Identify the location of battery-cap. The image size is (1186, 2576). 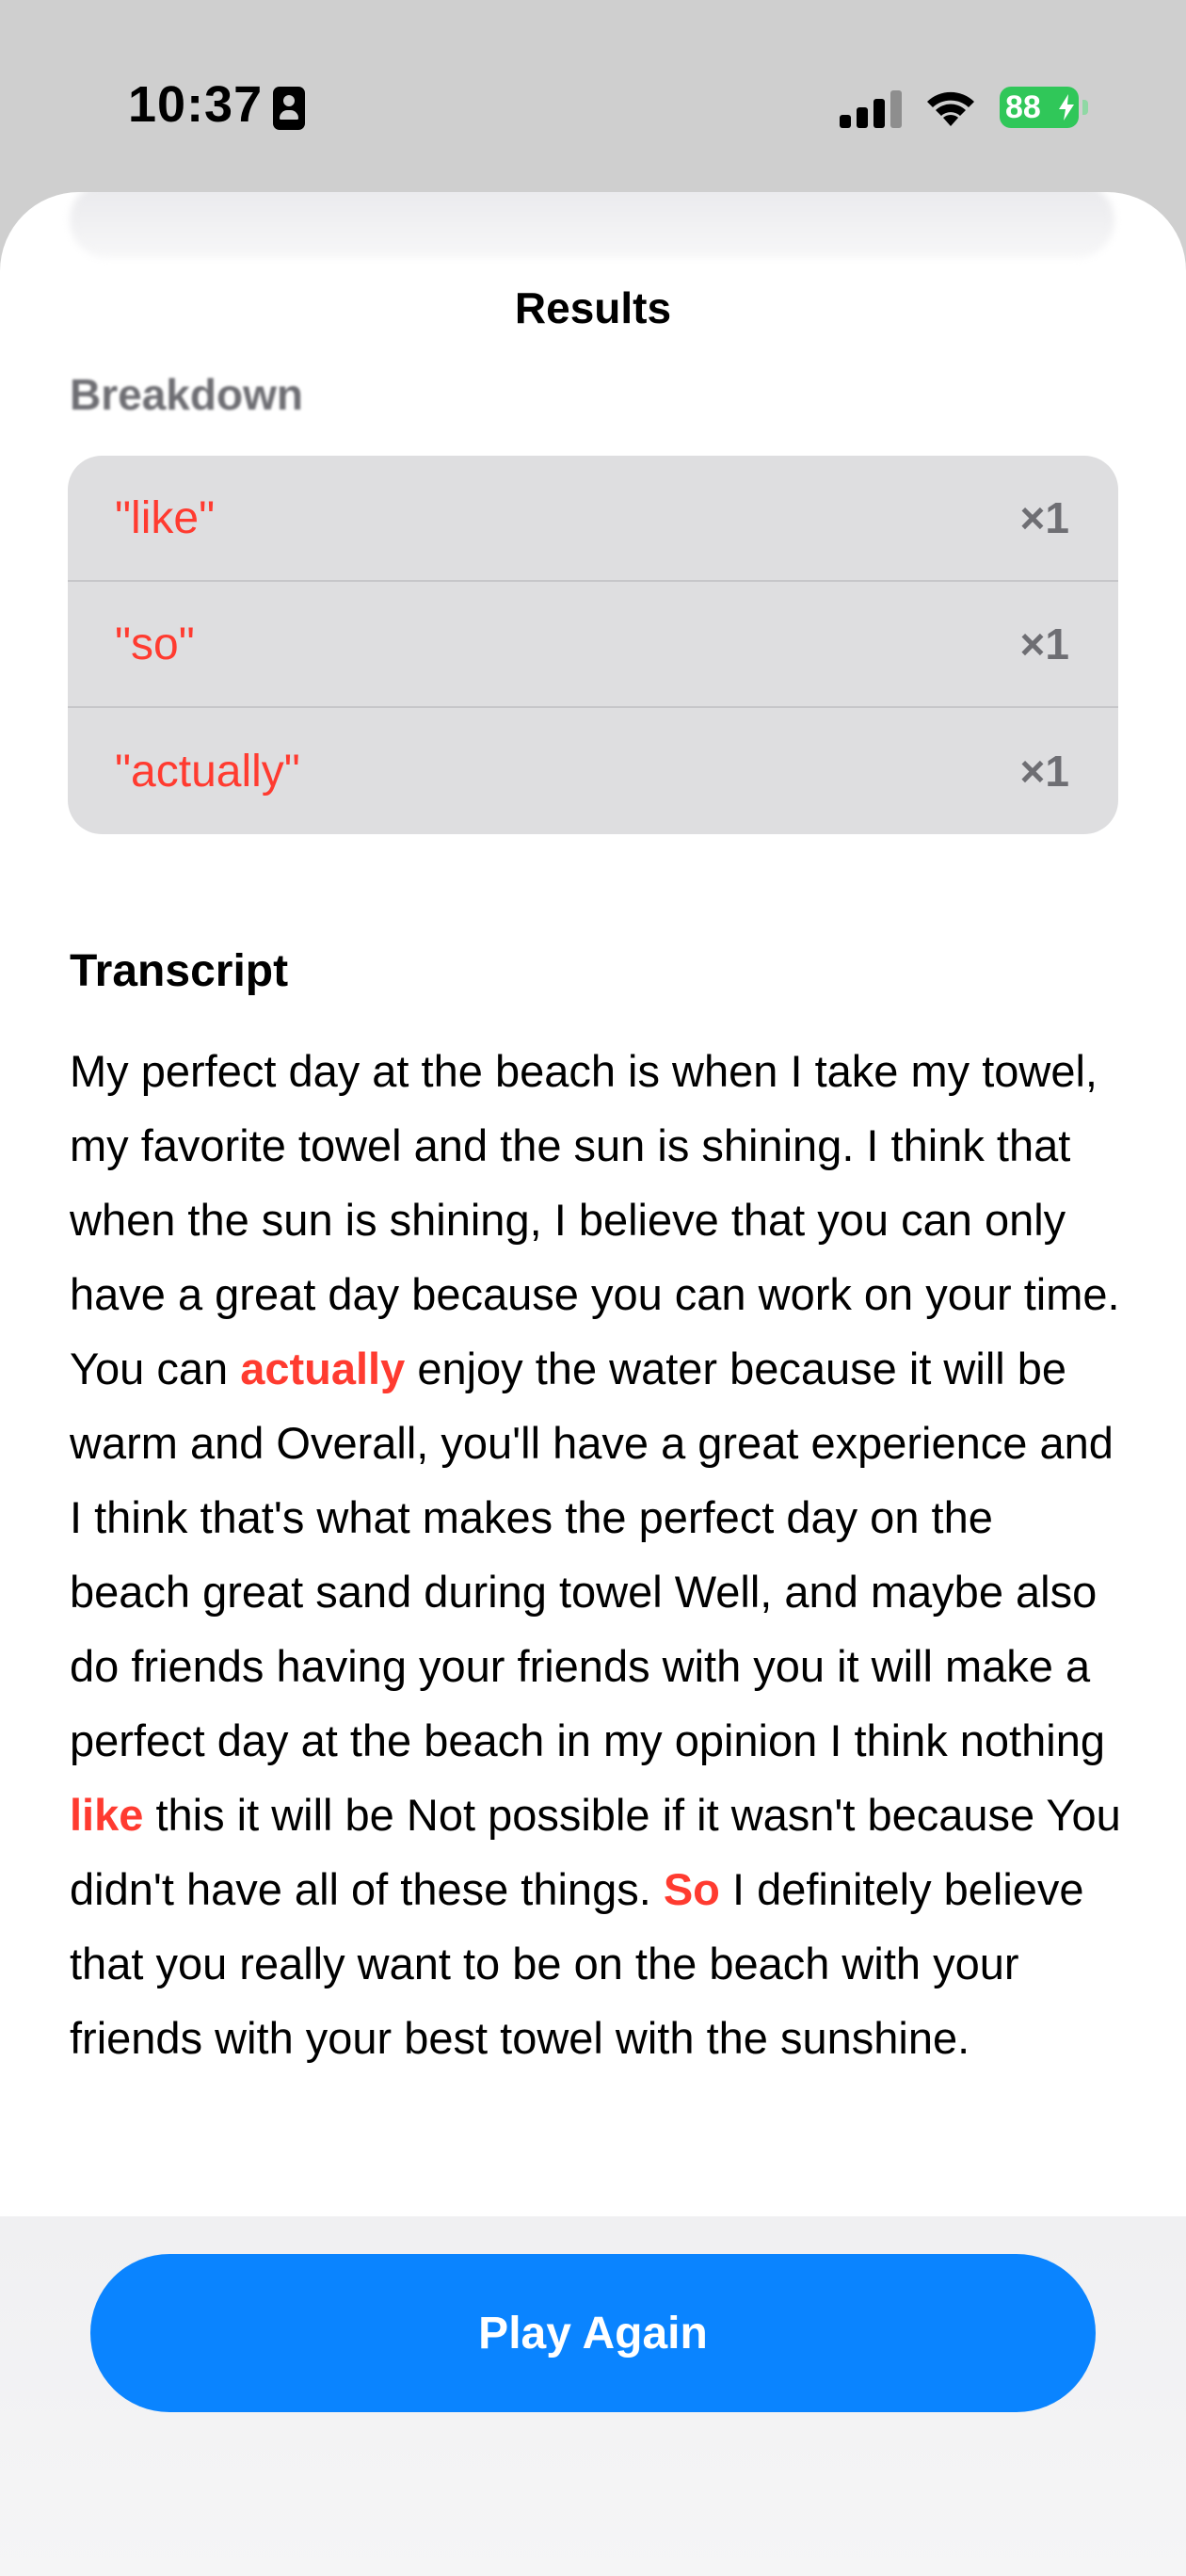
(1085, 107).